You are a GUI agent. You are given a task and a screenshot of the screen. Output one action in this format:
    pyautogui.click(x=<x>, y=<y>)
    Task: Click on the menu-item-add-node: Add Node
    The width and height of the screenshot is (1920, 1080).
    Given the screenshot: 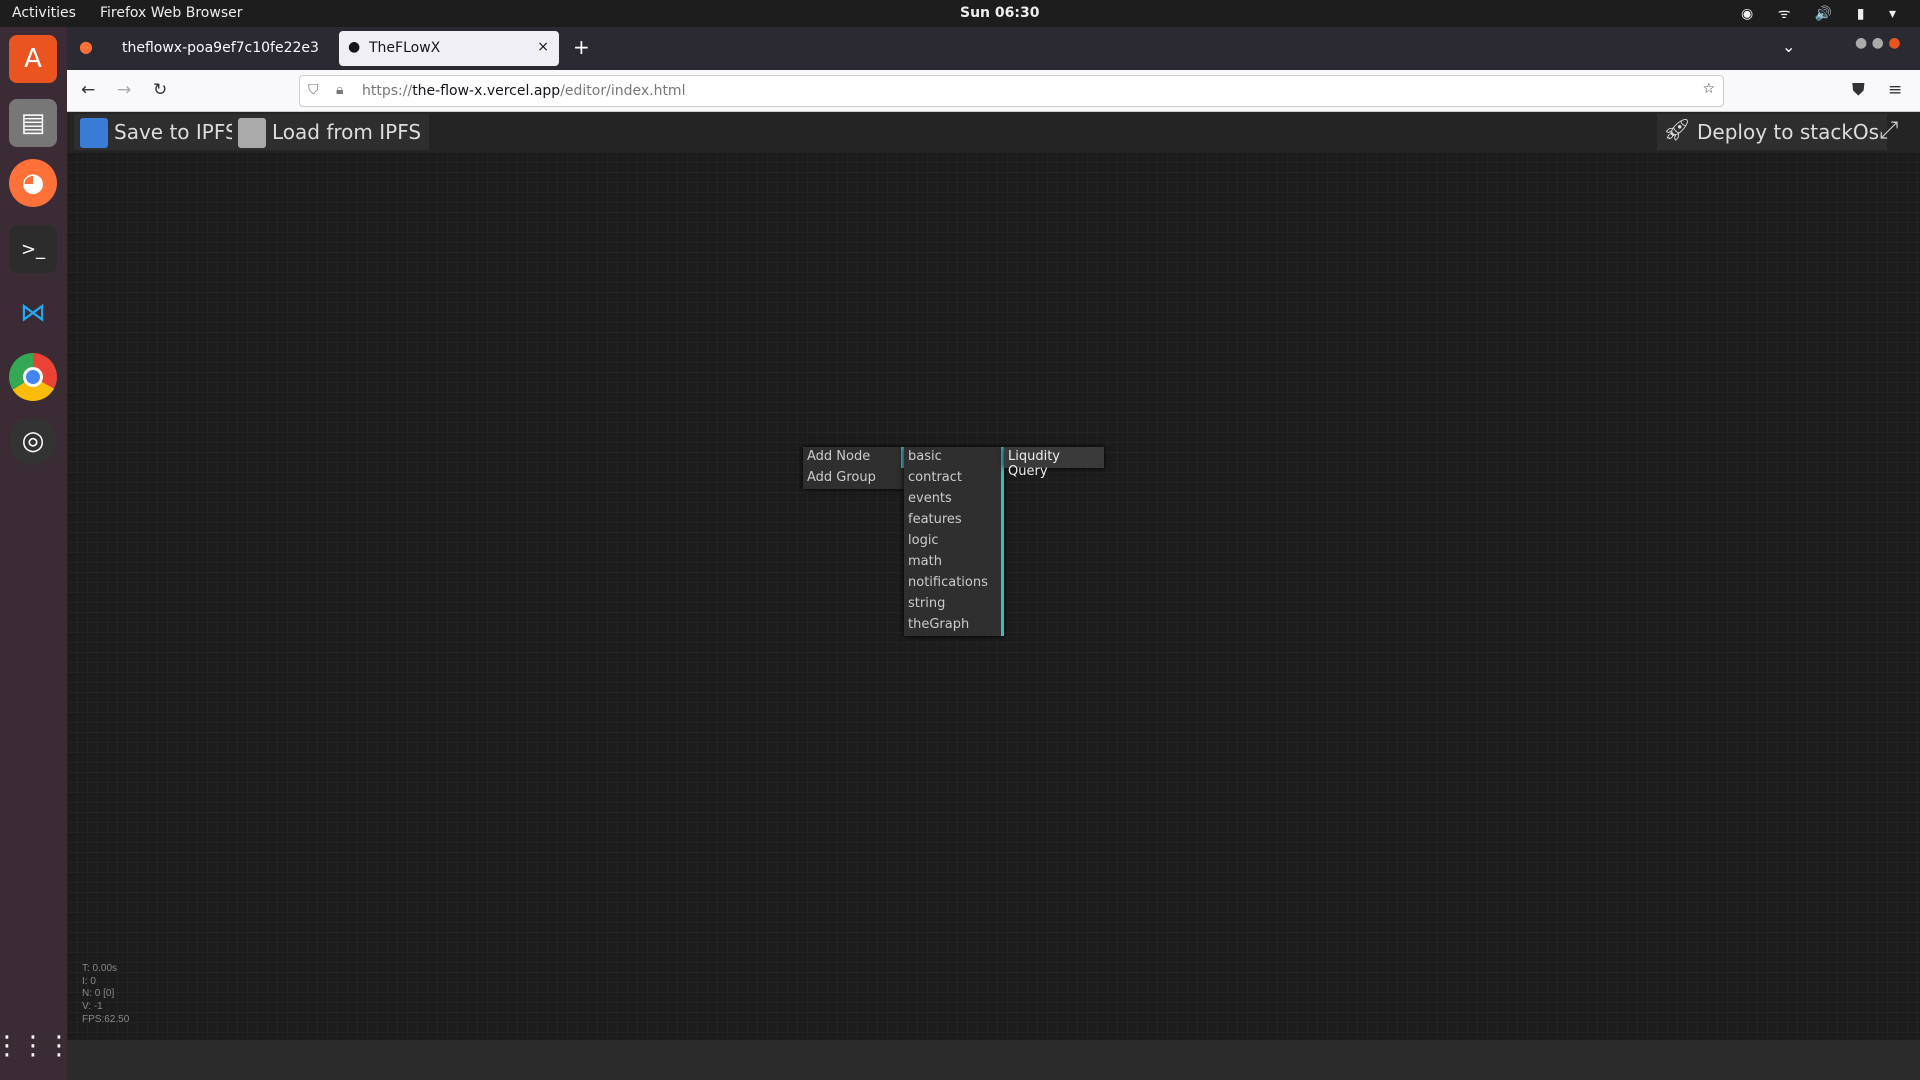 What is the action you would take?
    pyautogui.click(x=853, y=457)
    